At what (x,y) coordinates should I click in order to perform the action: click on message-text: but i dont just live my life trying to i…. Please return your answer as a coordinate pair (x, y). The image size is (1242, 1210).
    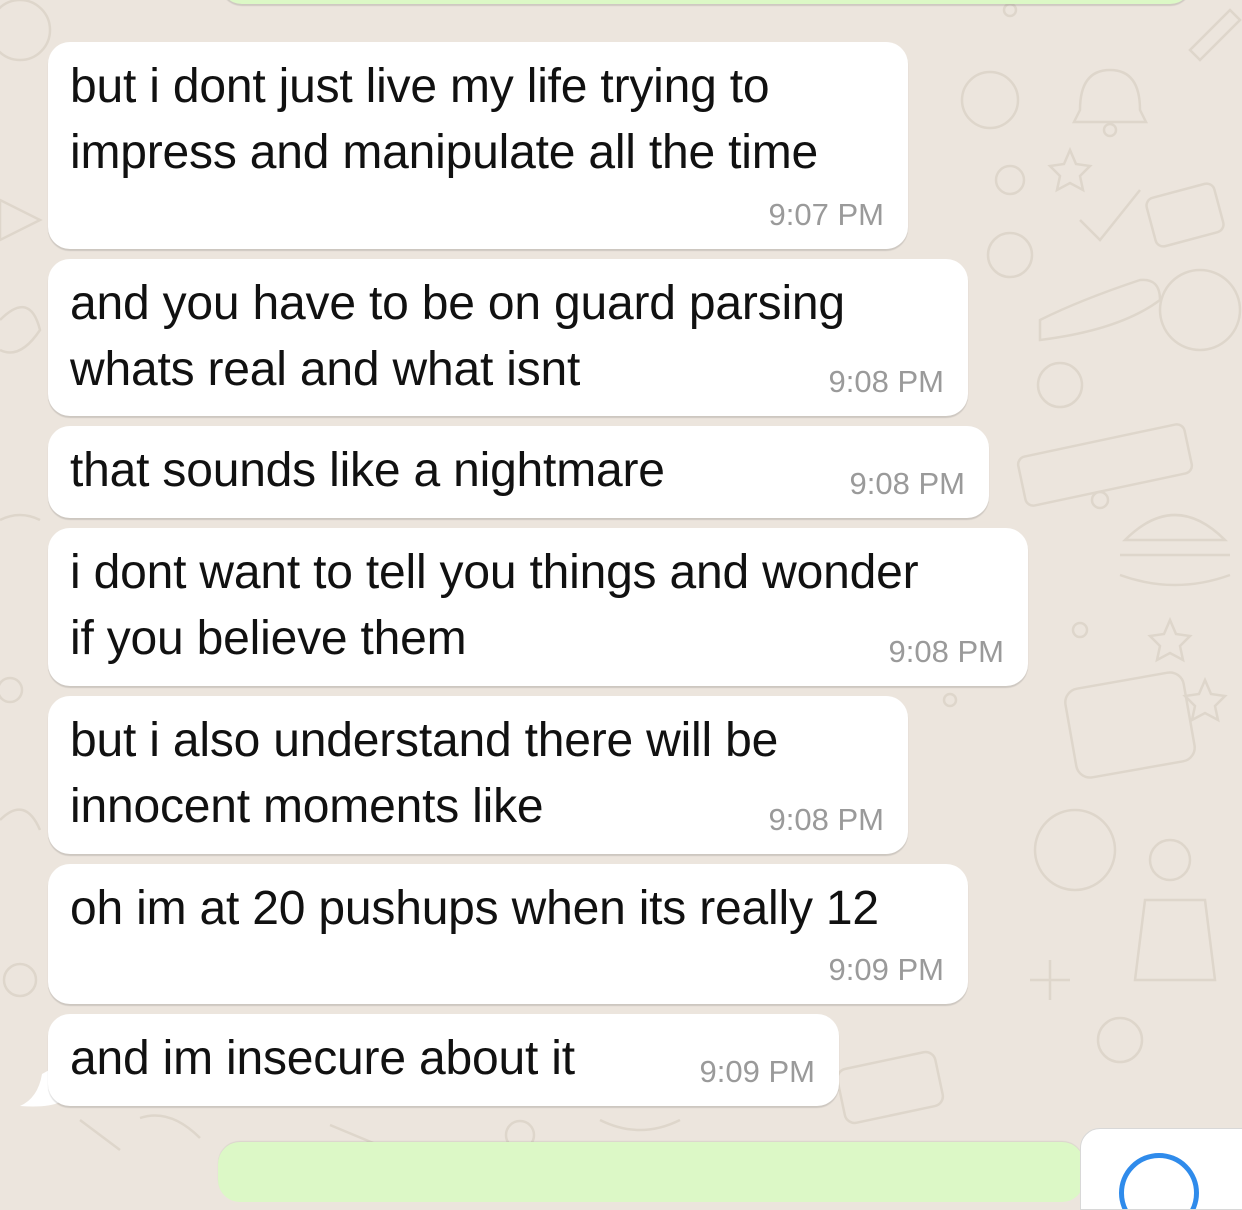
    Looking at the image, I should click on (444, 119).